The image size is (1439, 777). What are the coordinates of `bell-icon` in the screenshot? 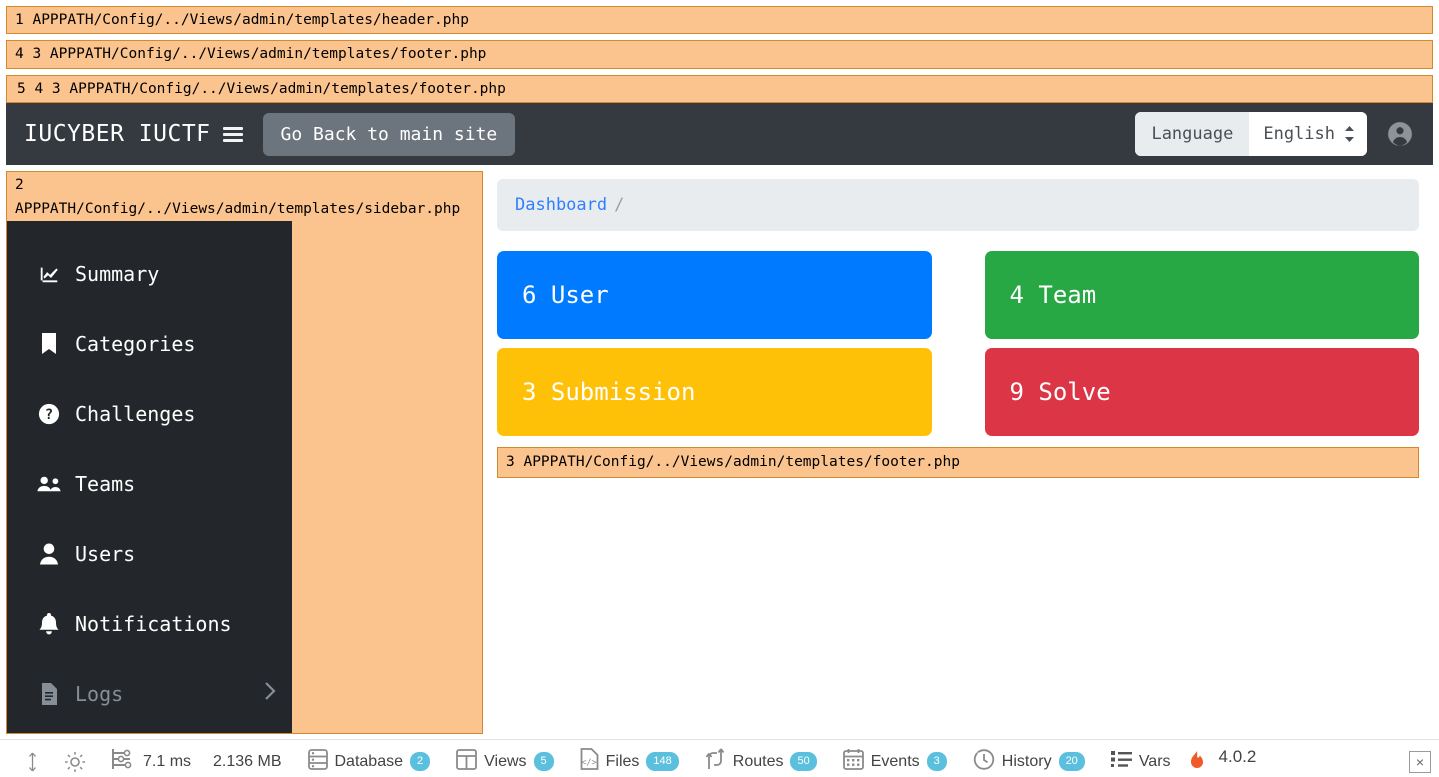 It's located at (49, 623).